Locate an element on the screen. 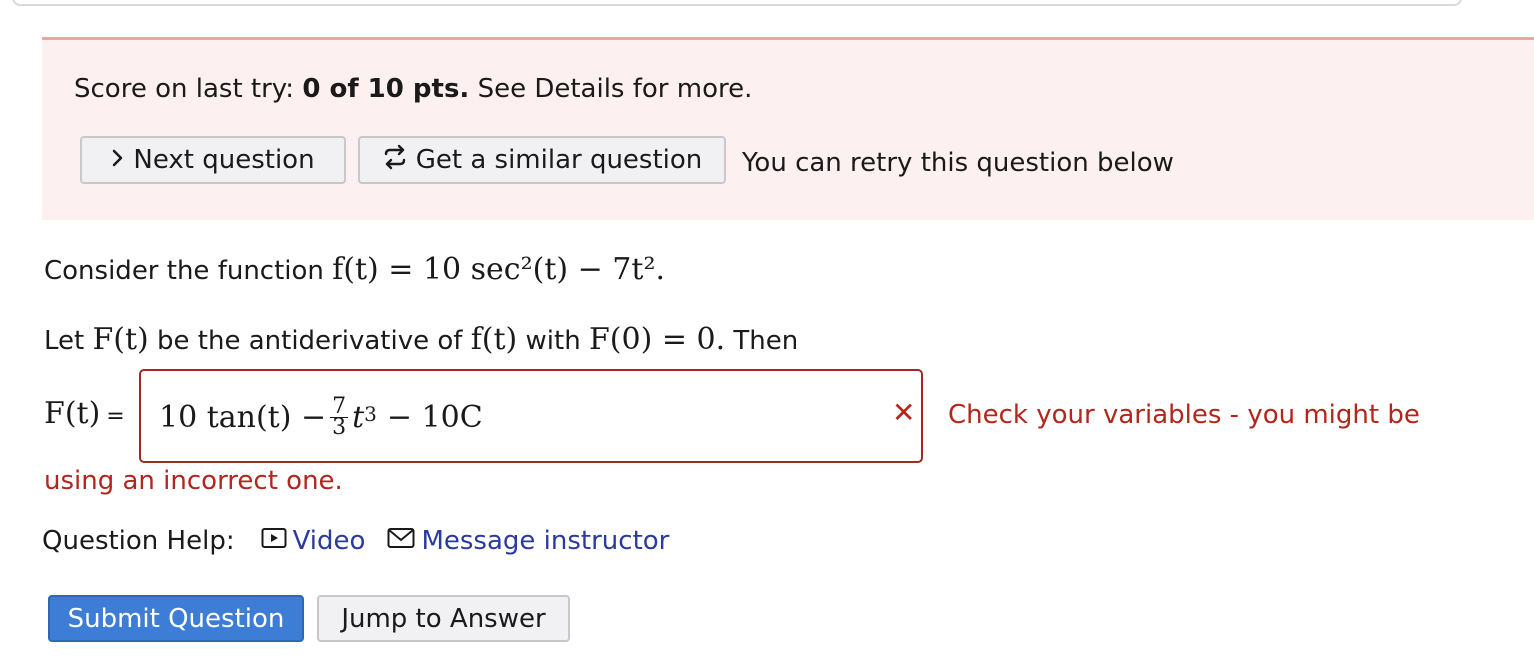 The height and width of the screenshot is (660, 1534). message-instructor-link: Message instructor is located at coordinates (528, 541).